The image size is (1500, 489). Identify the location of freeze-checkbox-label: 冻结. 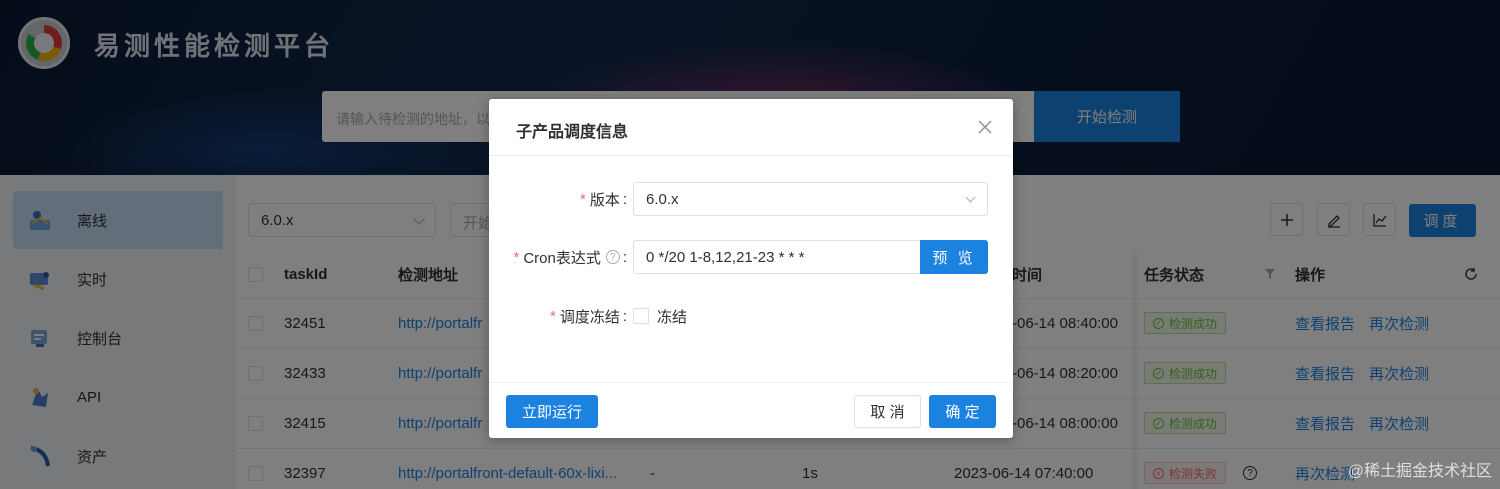
(672, 316).